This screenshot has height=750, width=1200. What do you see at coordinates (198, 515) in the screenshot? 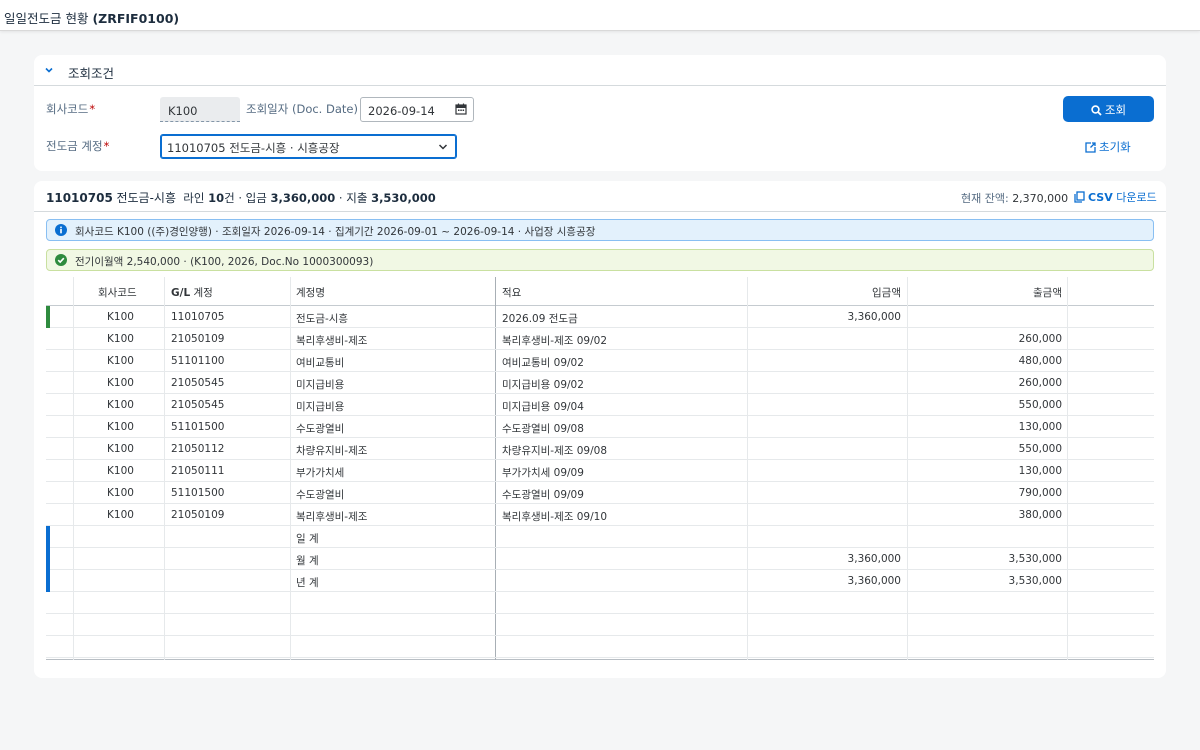
I see `cell-gl-account: 21050109` at bounding box center [198, 515].